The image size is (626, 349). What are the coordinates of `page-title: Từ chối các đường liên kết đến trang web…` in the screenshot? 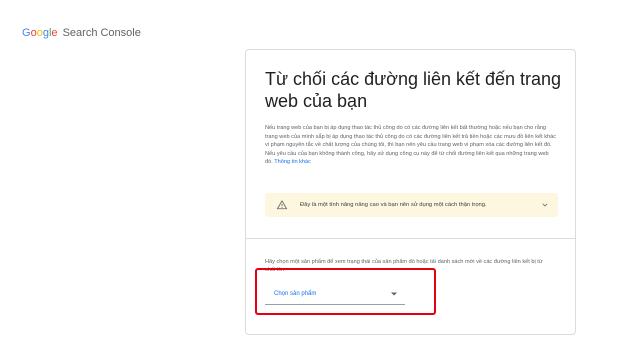 It's located at (413, 90).